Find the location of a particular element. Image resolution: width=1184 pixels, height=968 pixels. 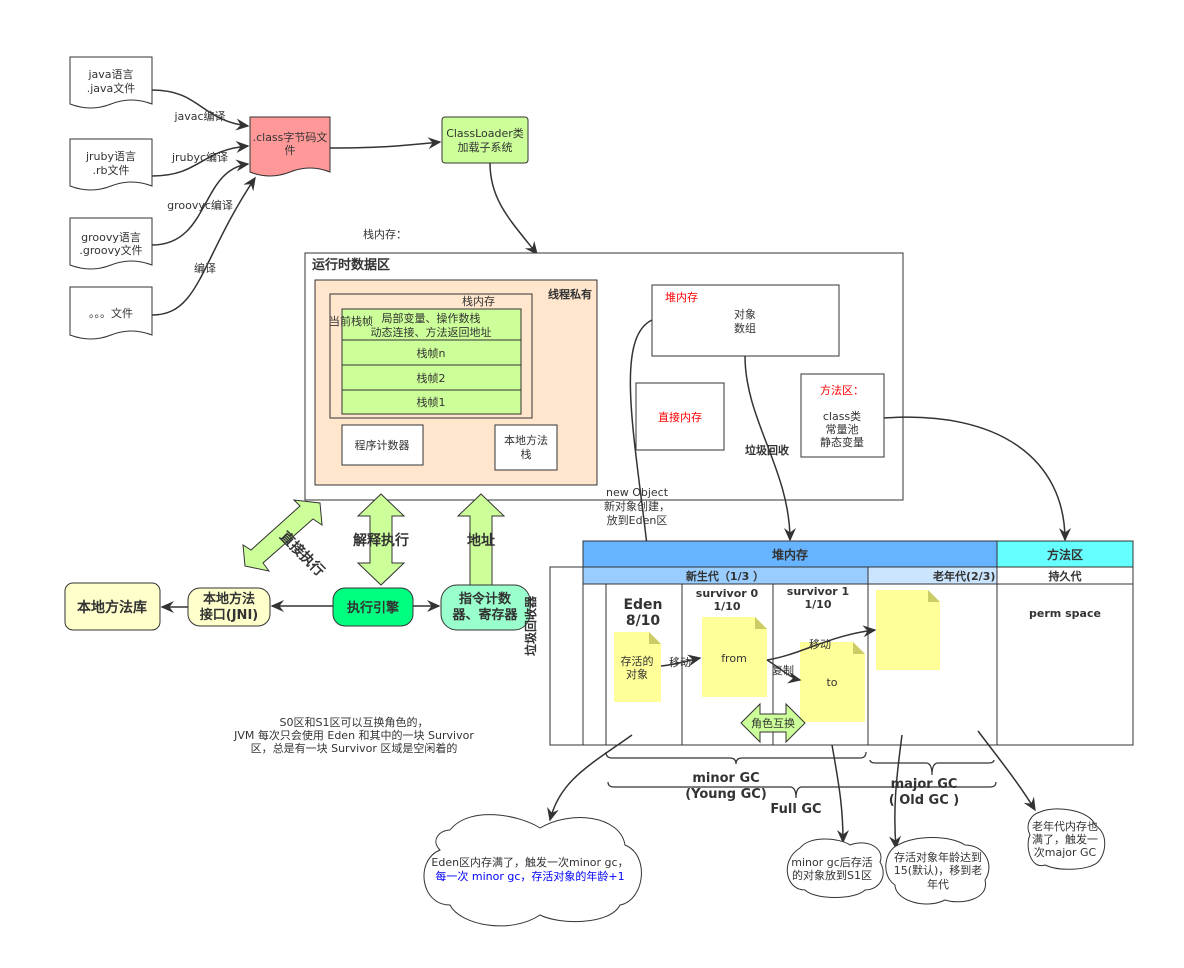

svg-text: 程序计数器 is located at coordinates (382, 445).